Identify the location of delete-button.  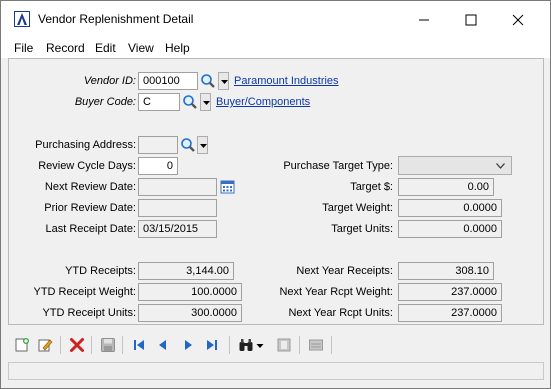
(77, 345).